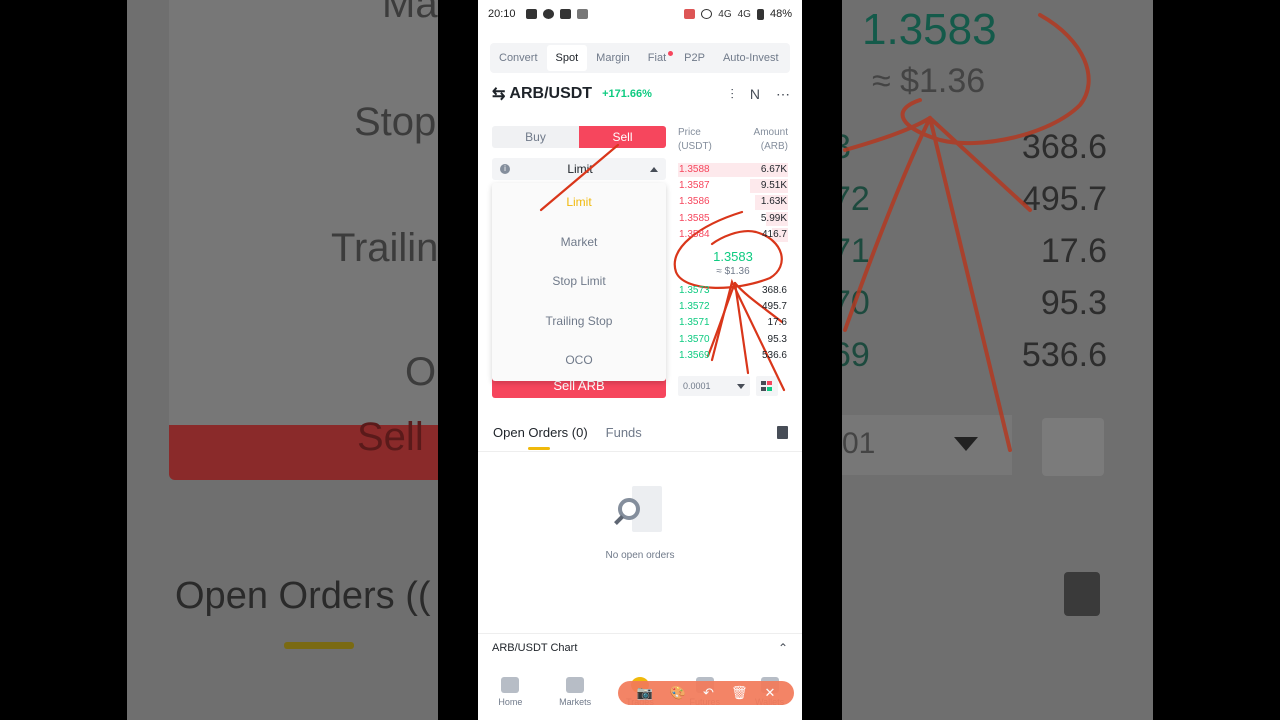 Image resolution: width=1280 pixels, height=720 pixels. What do you see at coordinates (689, 132) in the screenshot?
I see `price-header: Price` at bounding box center [689, 132].